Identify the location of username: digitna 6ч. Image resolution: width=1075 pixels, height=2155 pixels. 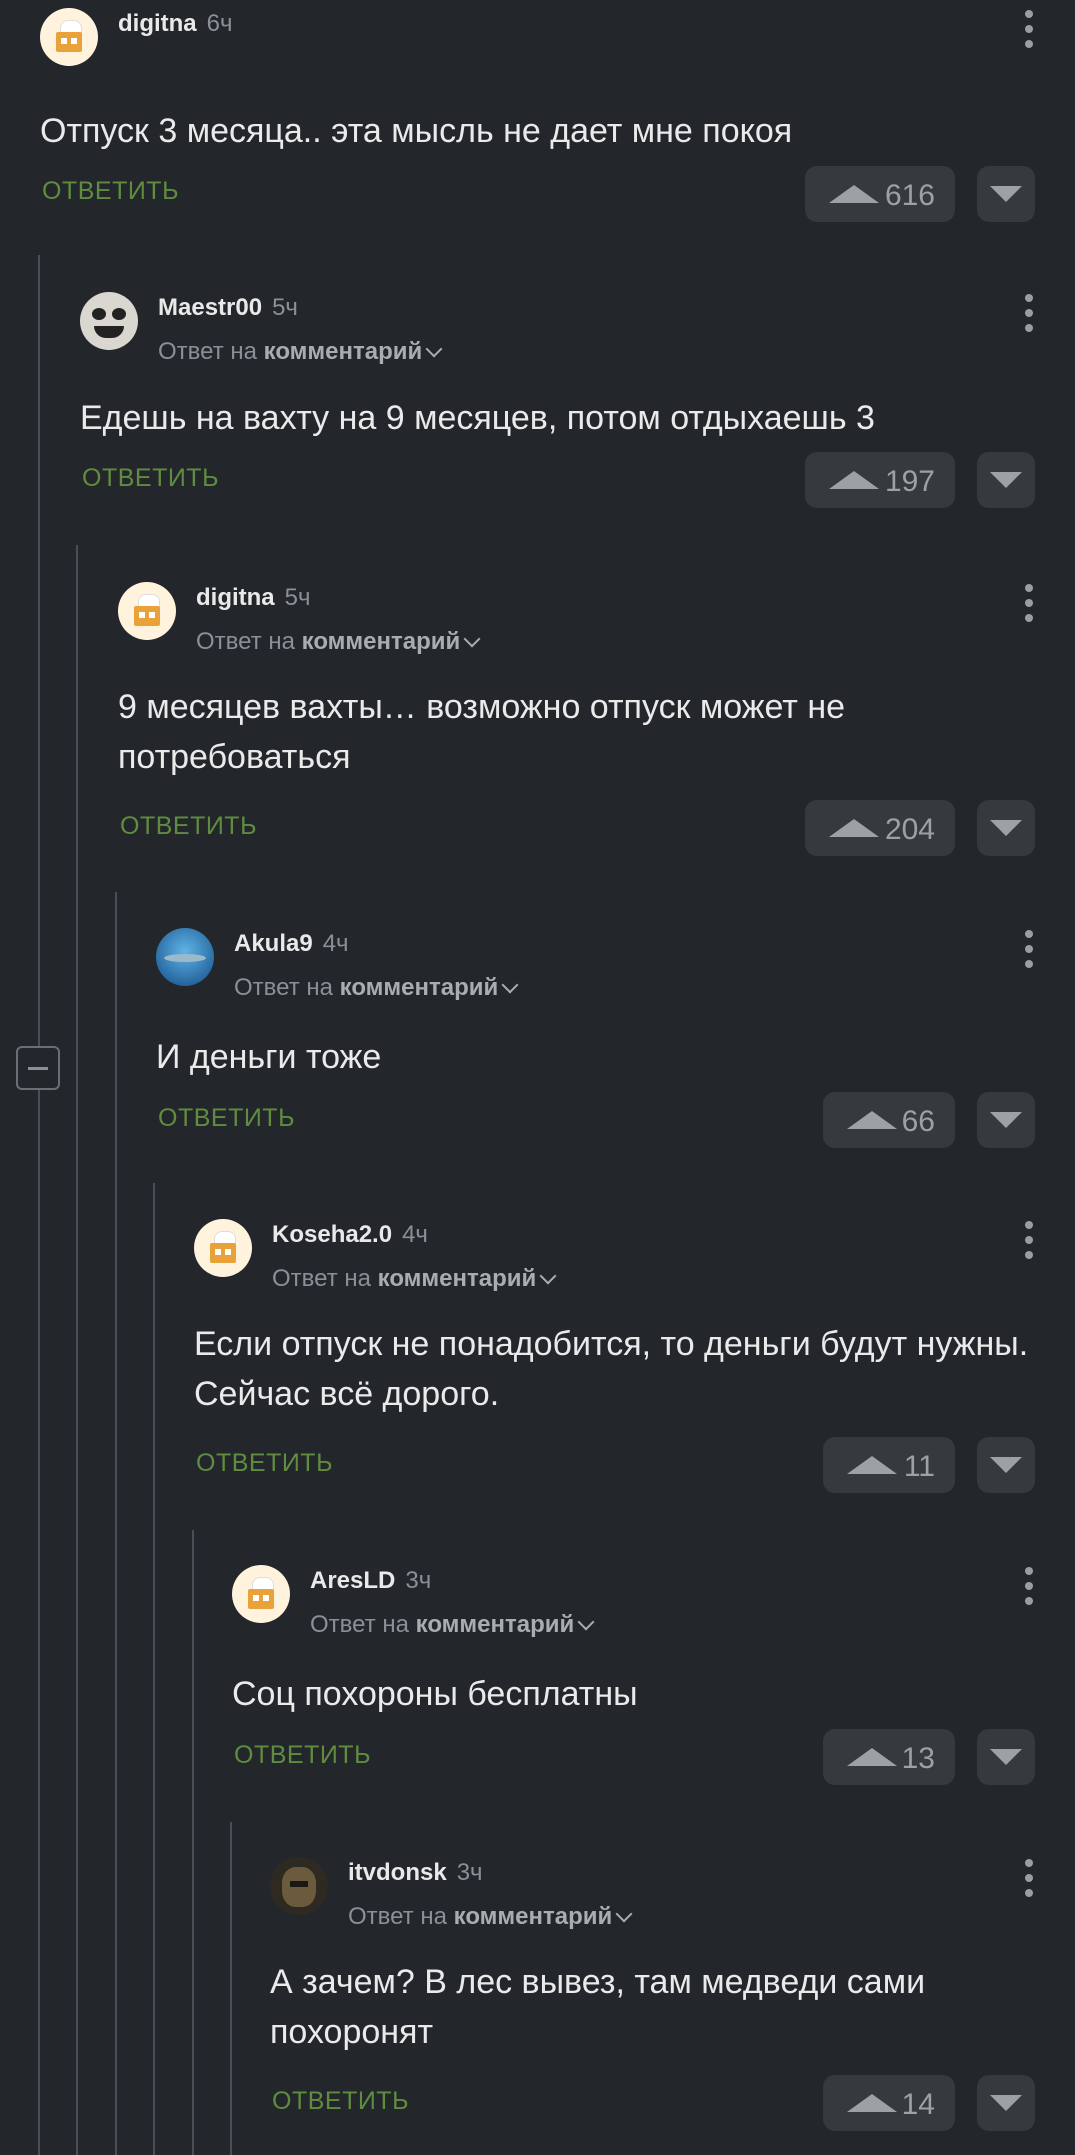
(175, 24).